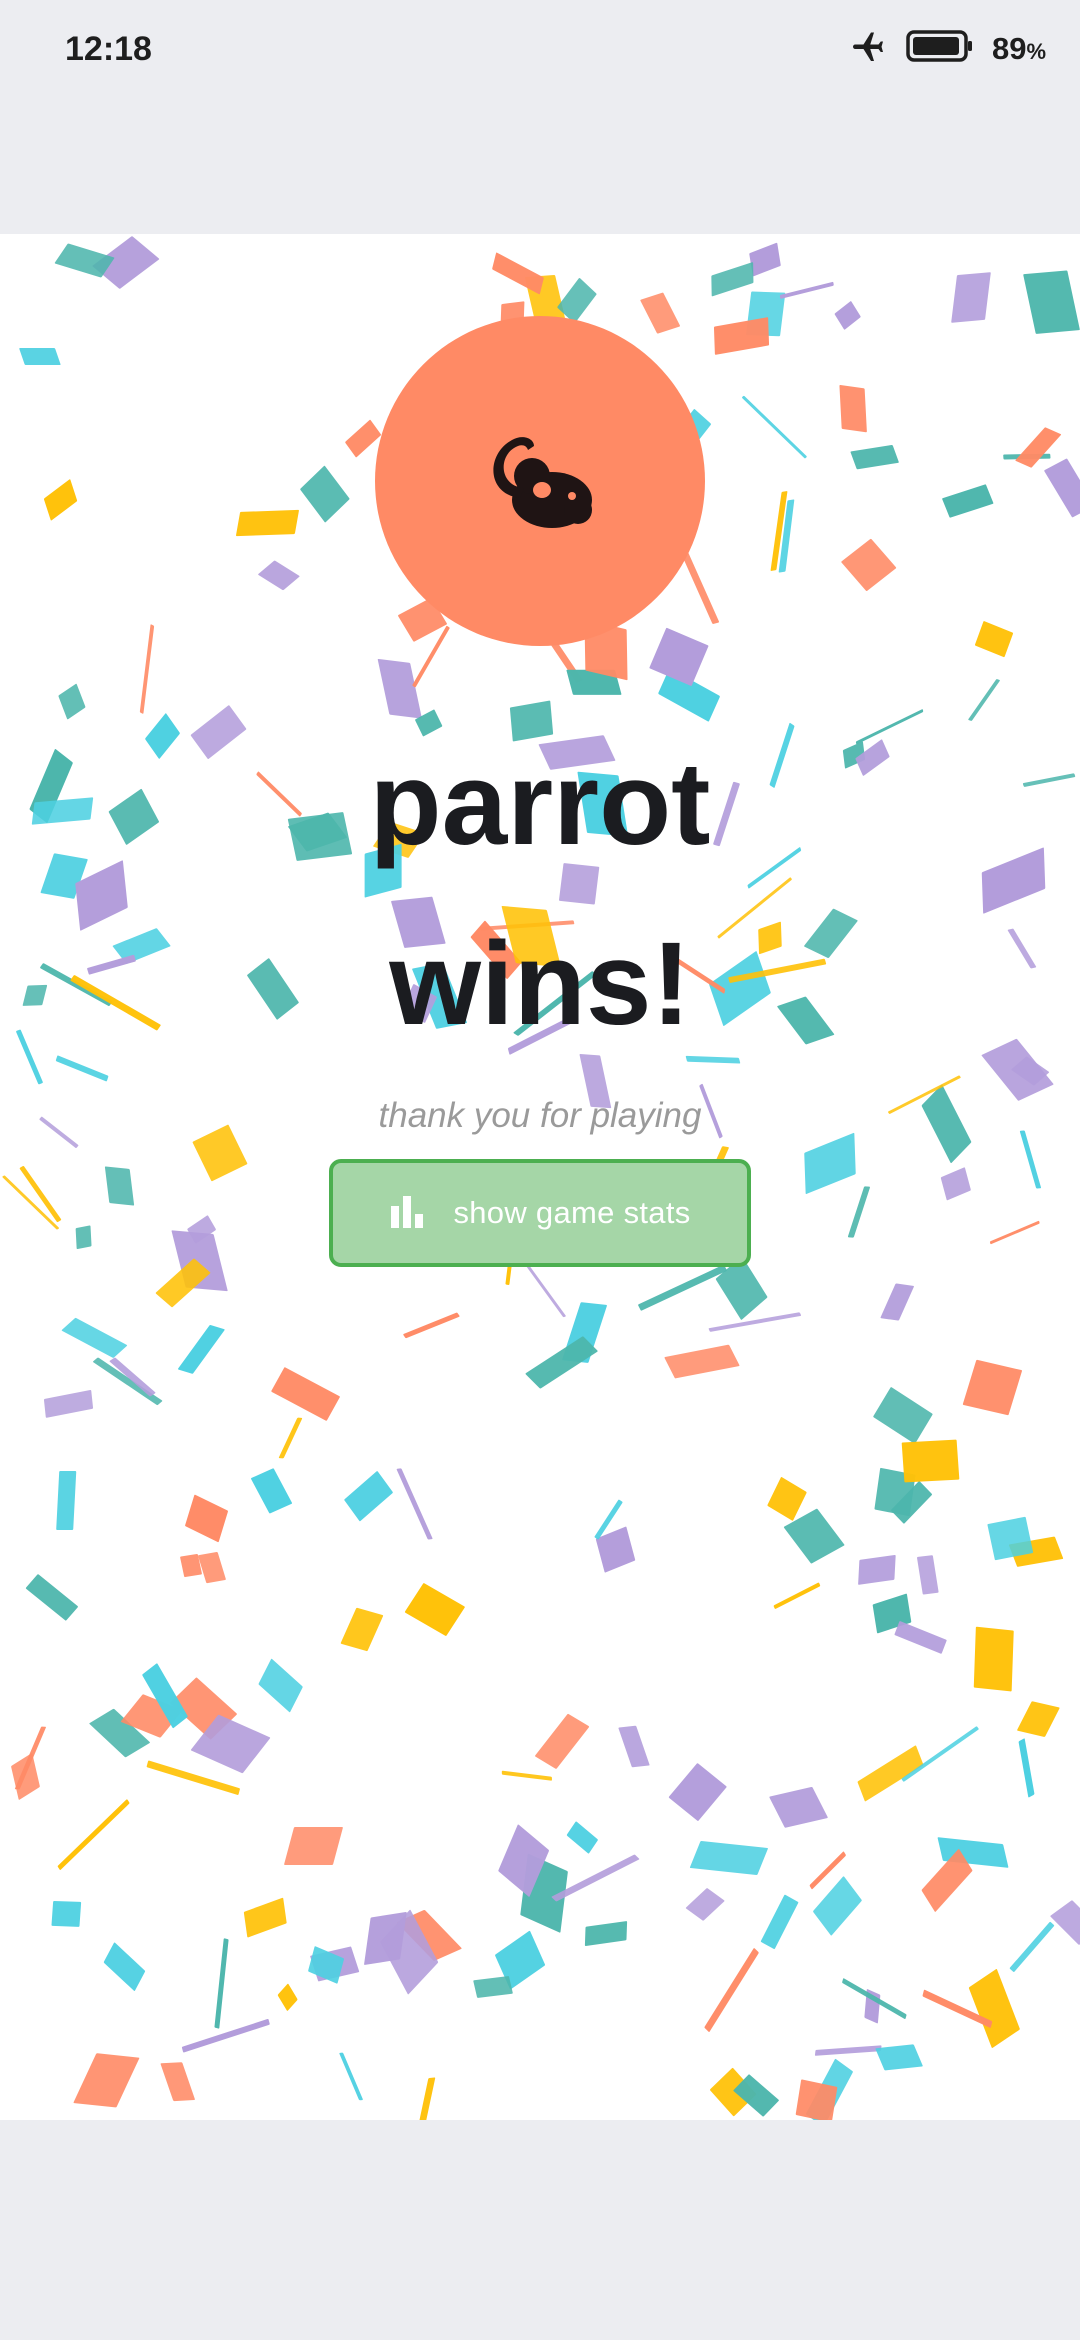 This screenshot has width=1080, height=2340. Describe the element at coordinates (540, 804) in the screenshot. I see `winner-name: parrot` at that location.